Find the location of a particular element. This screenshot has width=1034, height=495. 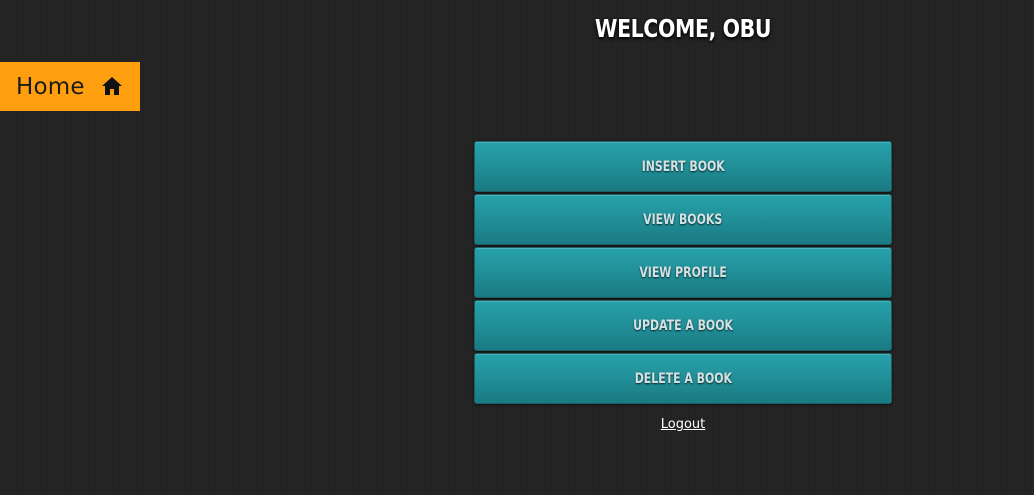

view-profile-label: VIEW PROFILE is located at coordinates (683, 272).